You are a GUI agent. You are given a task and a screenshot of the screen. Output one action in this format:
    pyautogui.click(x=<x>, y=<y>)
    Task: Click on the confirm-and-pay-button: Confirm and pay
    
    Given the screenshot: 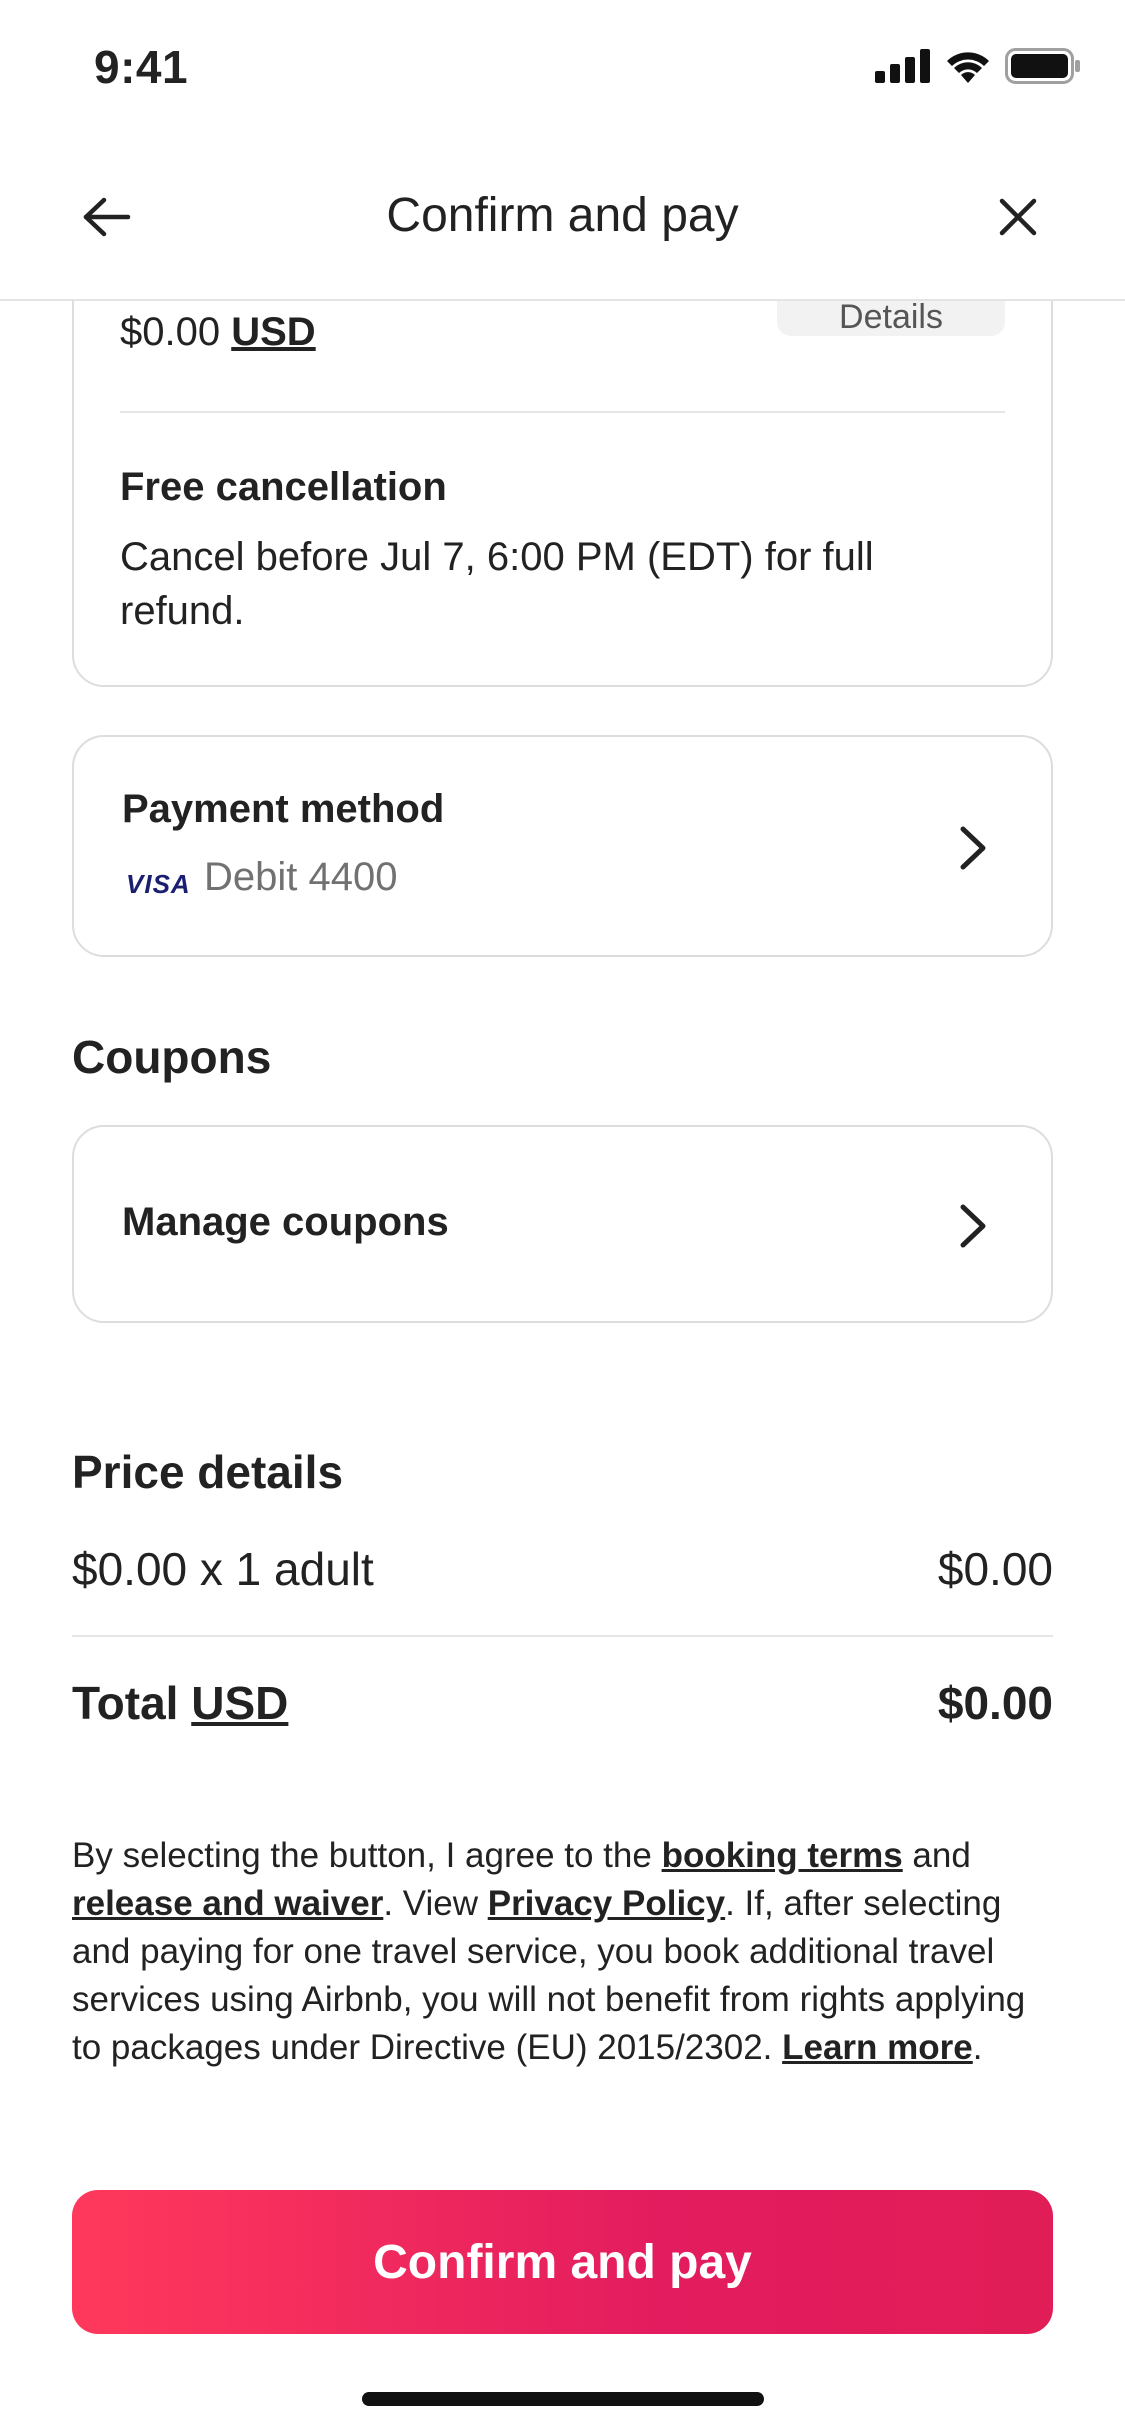 What is the action you would take?
    pyautogui.click(x=562, y=2262)
    